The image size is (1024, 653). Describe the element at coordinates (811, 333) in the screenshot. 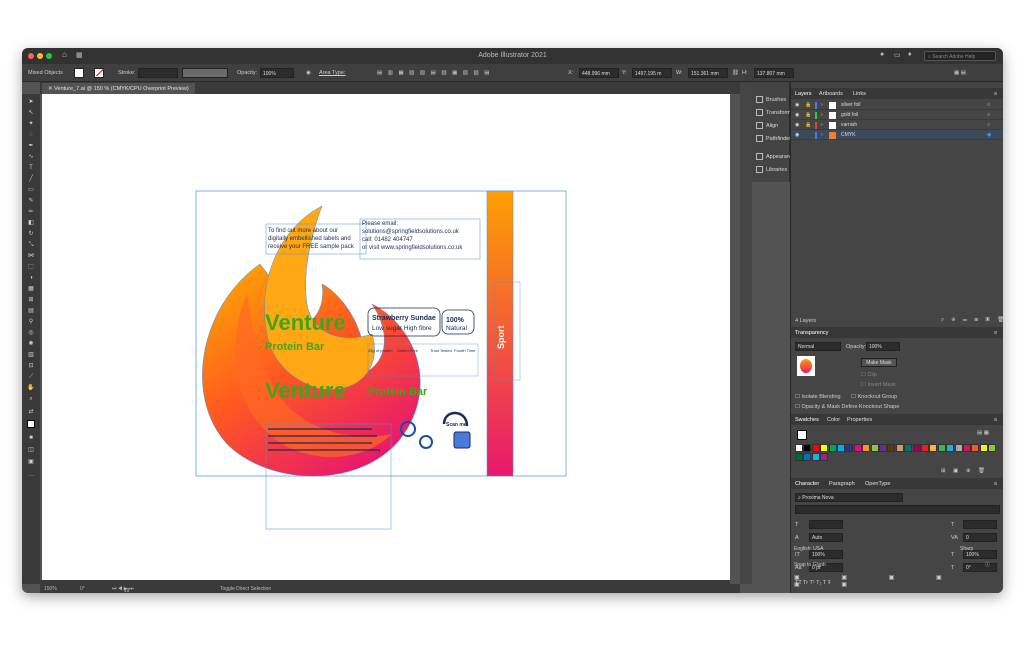

I see `tab-transparency: Transparency` at that location.